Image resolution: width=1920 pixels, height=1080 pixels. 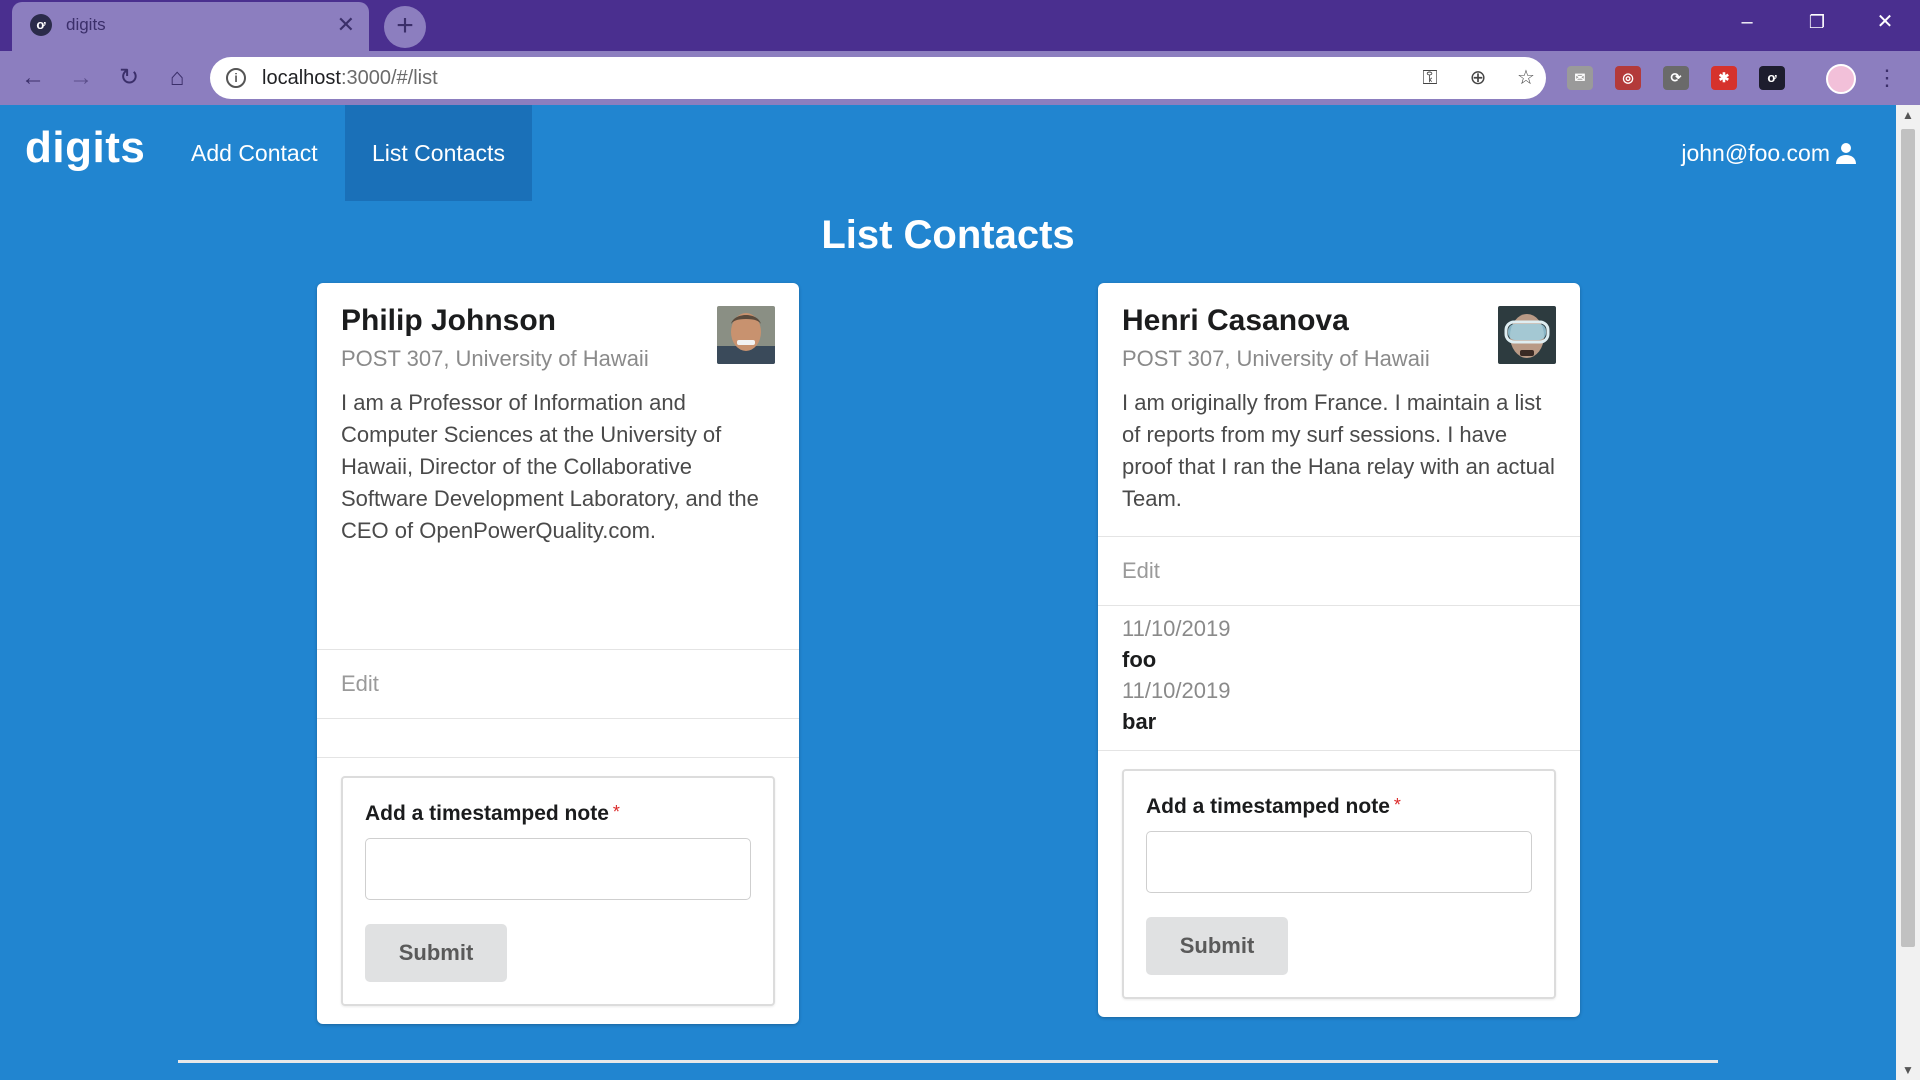 I want to click on notes-list, so click(x=558, y=738).